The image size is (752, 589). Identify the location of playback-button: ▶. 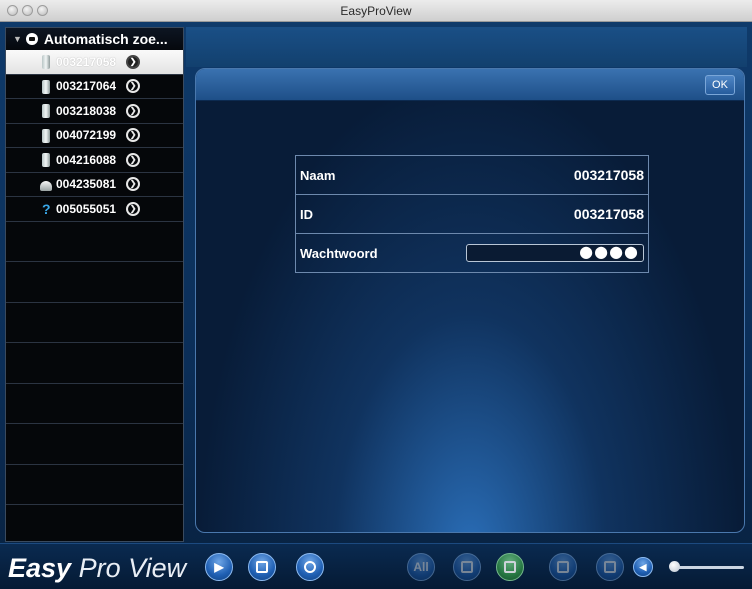
(219, 567).